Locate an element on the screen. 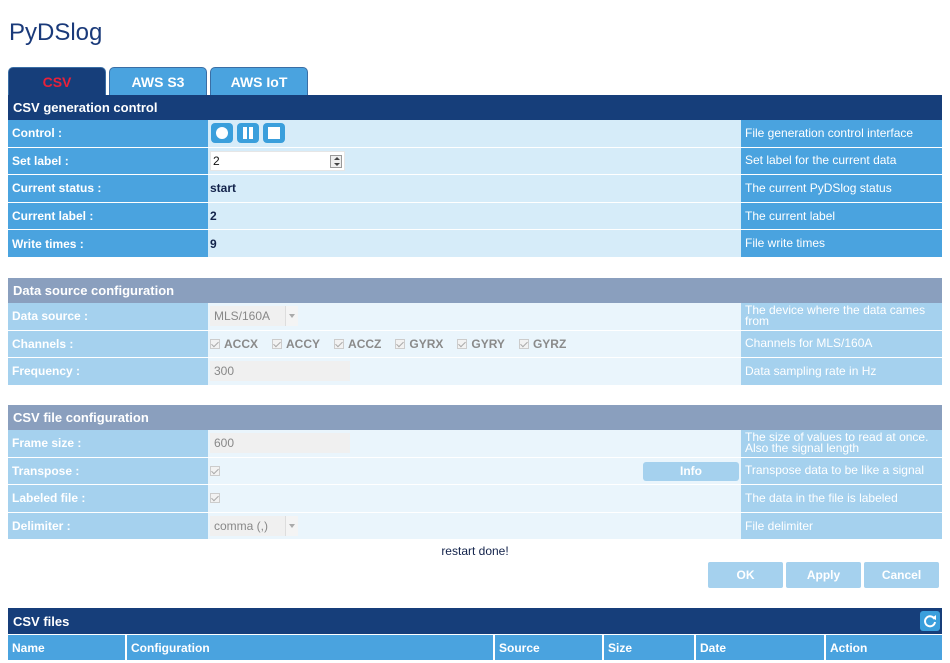 Image resolution: width=950 pixels, height=663 pixels. panel-title: CSV files is located at coordinates (41, 621).